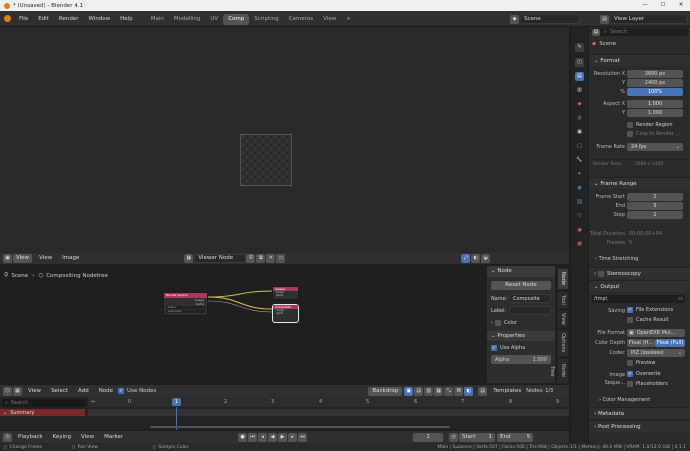  Describe the element at coordinates (93, 402) in the screenshot. I see `scrub-left-icon: ⇔` at that location.